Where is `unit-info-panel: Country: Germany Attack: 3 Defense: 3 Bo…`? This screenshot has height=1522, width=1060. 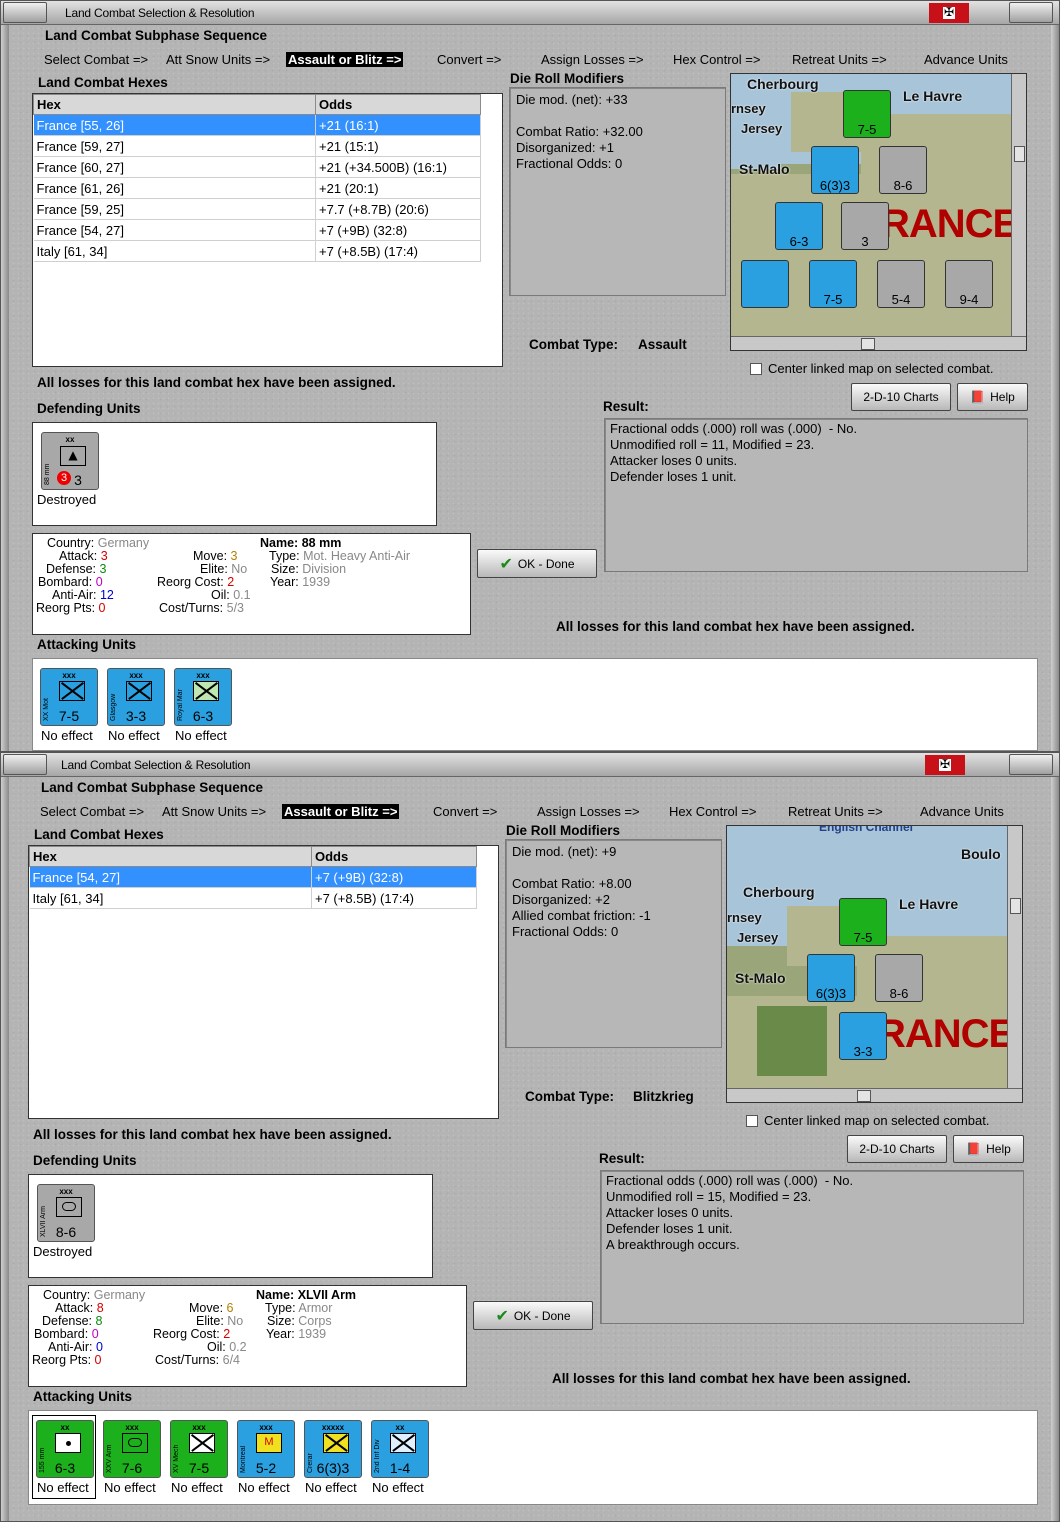 unit-info-panel: Country: Germany Attack: 3 Defense: 3 Bo… is located at coordinates (251, 584).